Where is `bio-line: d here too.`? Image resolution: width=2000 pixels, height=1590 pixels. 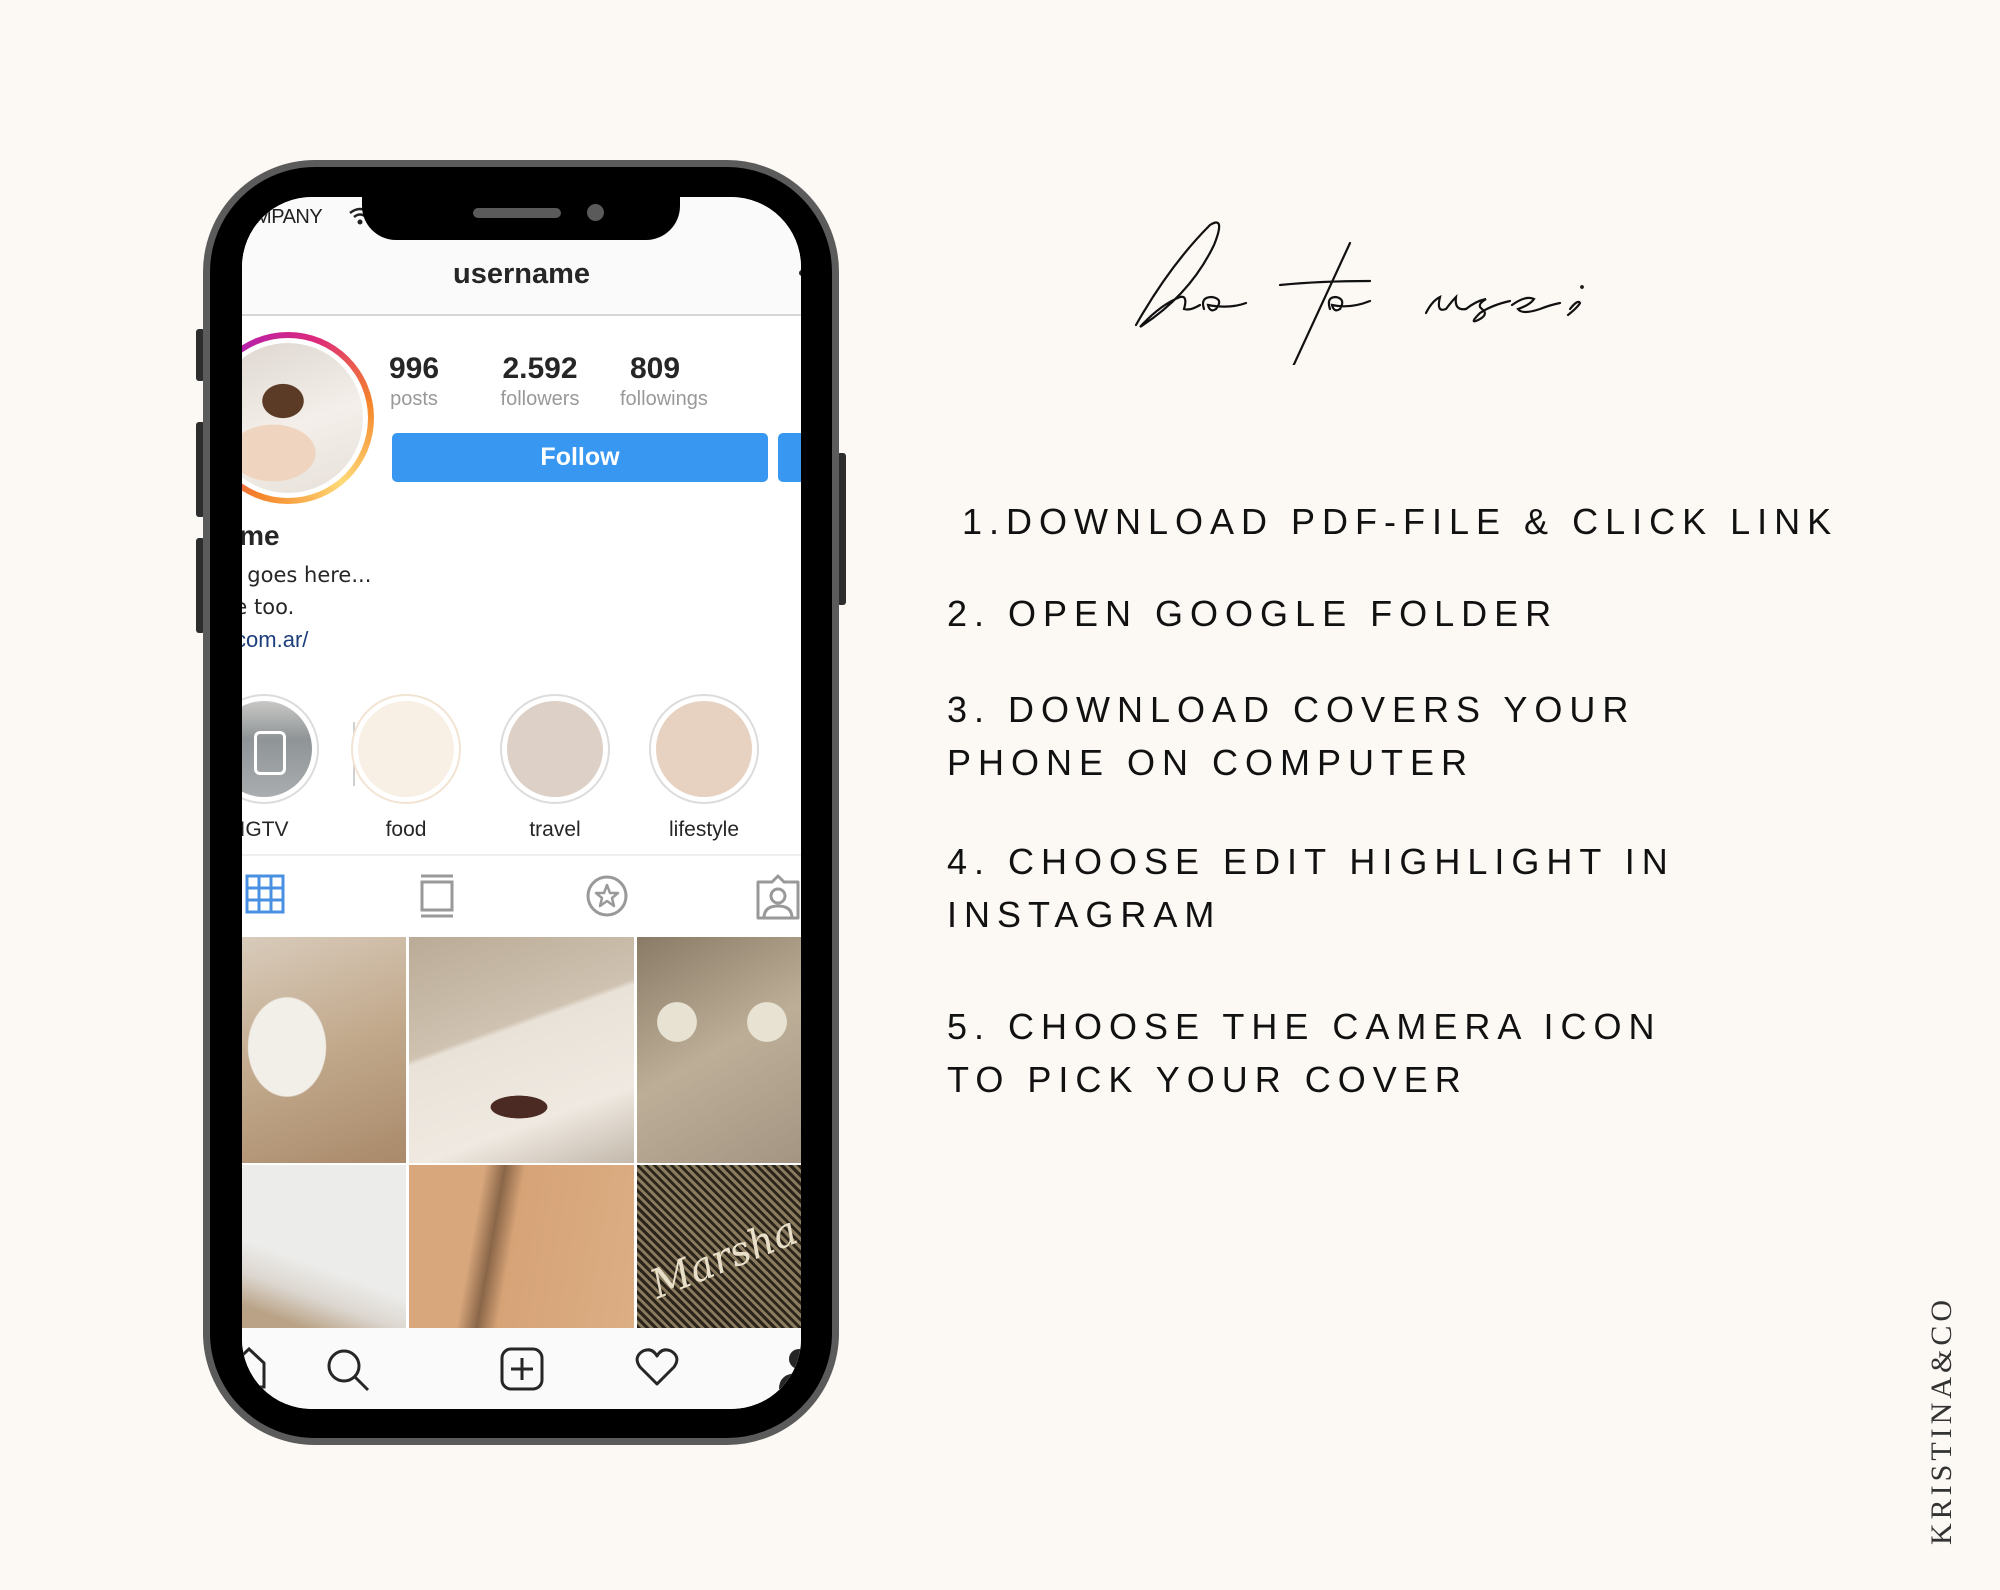 bio-line: d here too. is located at coordinates (268, 607).